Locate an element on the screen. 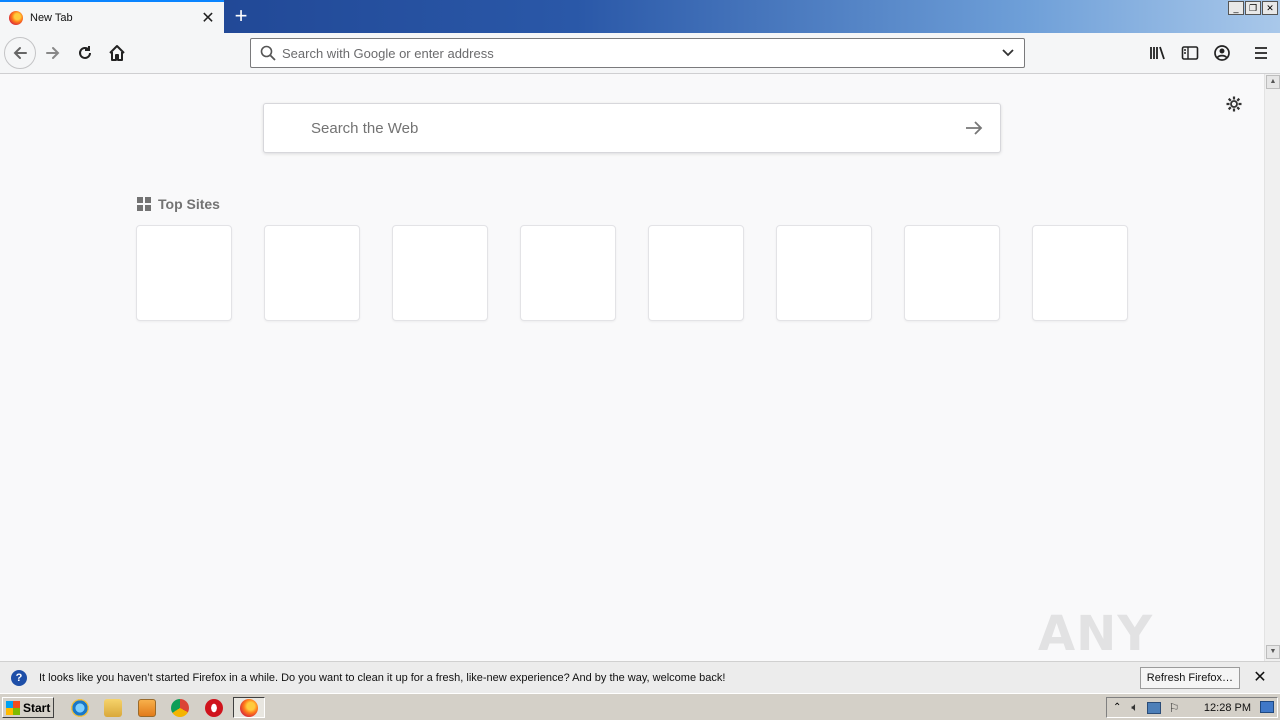 This screenshot has height=720, width=1280. windows-taskbar: Start ⌃ 🔈︎ ⚐ 12:28 PM is located at coordinates (640, 706).